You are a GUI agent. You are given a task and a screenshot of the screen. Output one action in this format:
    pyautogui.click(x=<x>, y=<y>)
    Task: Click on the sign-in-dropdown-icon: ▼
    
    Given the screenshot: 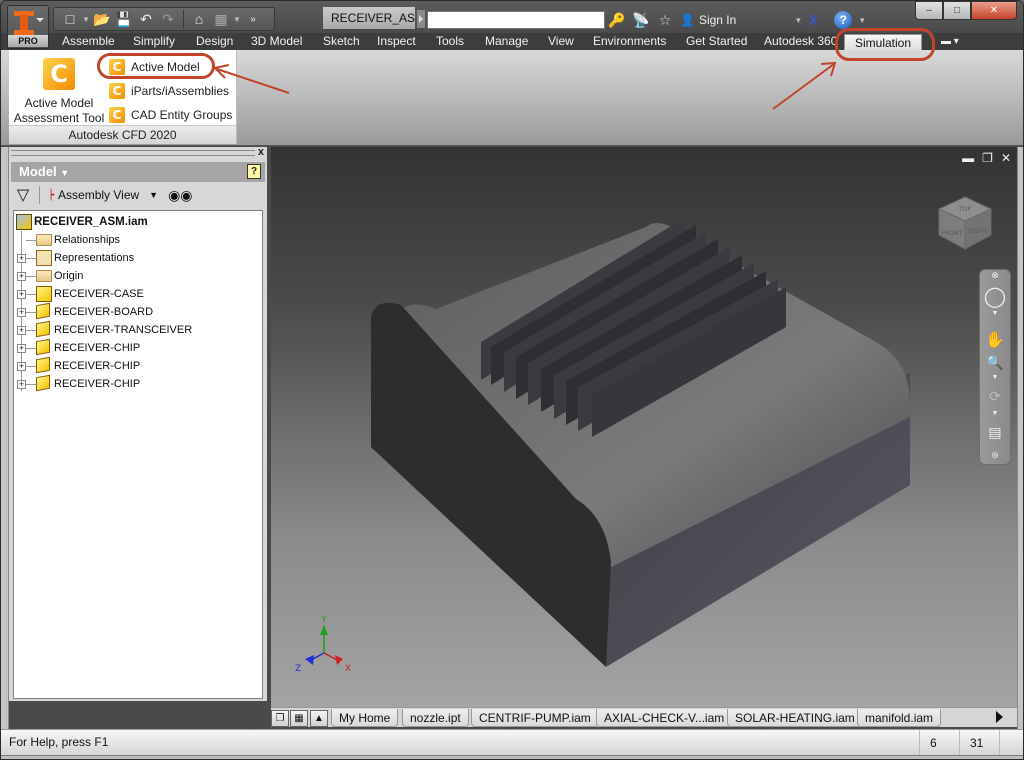 What is the action you would take?
    pyautogui.click(x=798, y=20)
    